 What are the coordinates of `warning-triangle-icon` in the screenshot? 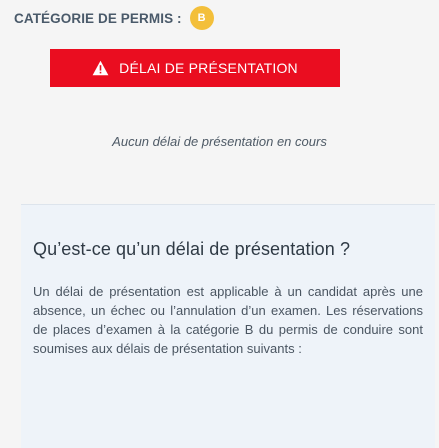 It's located at (100, 68).